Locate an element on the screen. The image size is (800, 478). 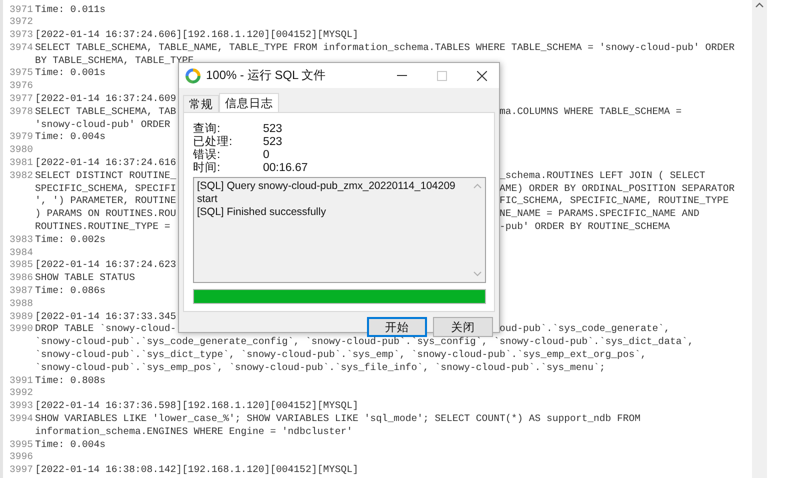
stat-label: 时间: is located at coordinates (207, 168).